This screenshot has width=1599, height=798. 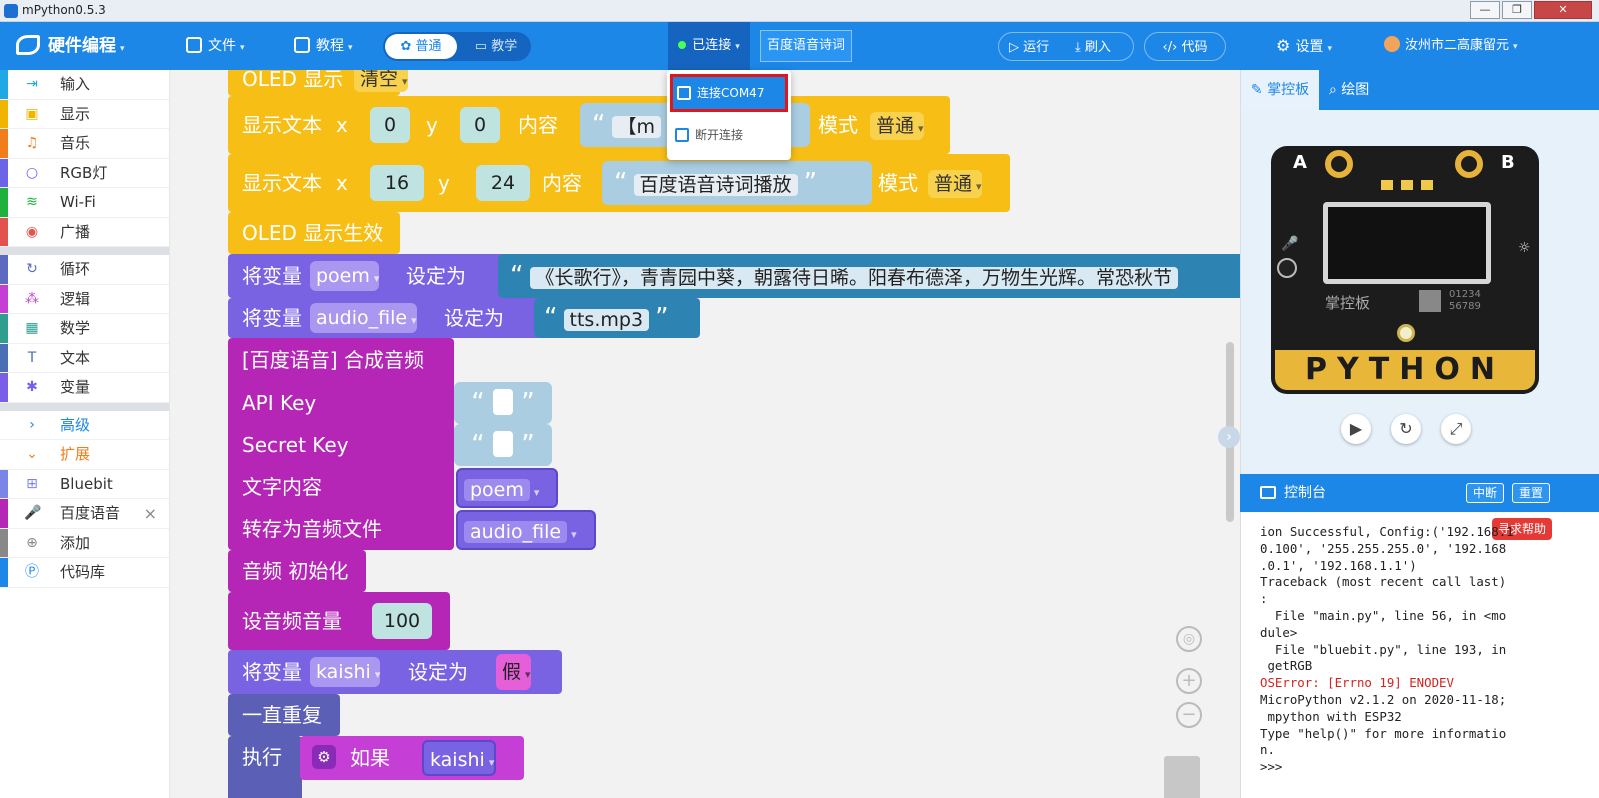 What do you see at coordinates (84, 543) in the screenshot?
I see `sidebar-item-items3-2: ⊕ 添加` at bounding box center [84, 543].